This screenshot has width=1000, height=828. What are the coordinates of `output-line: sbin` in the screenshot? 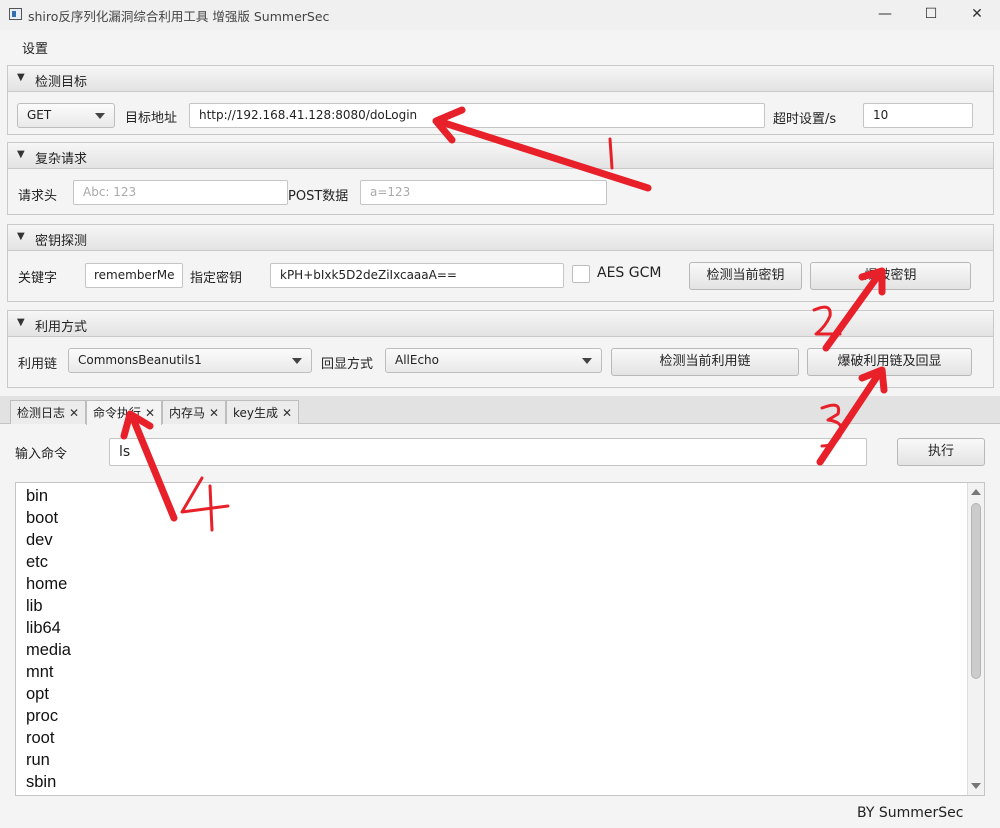 It's located at (41, 782).